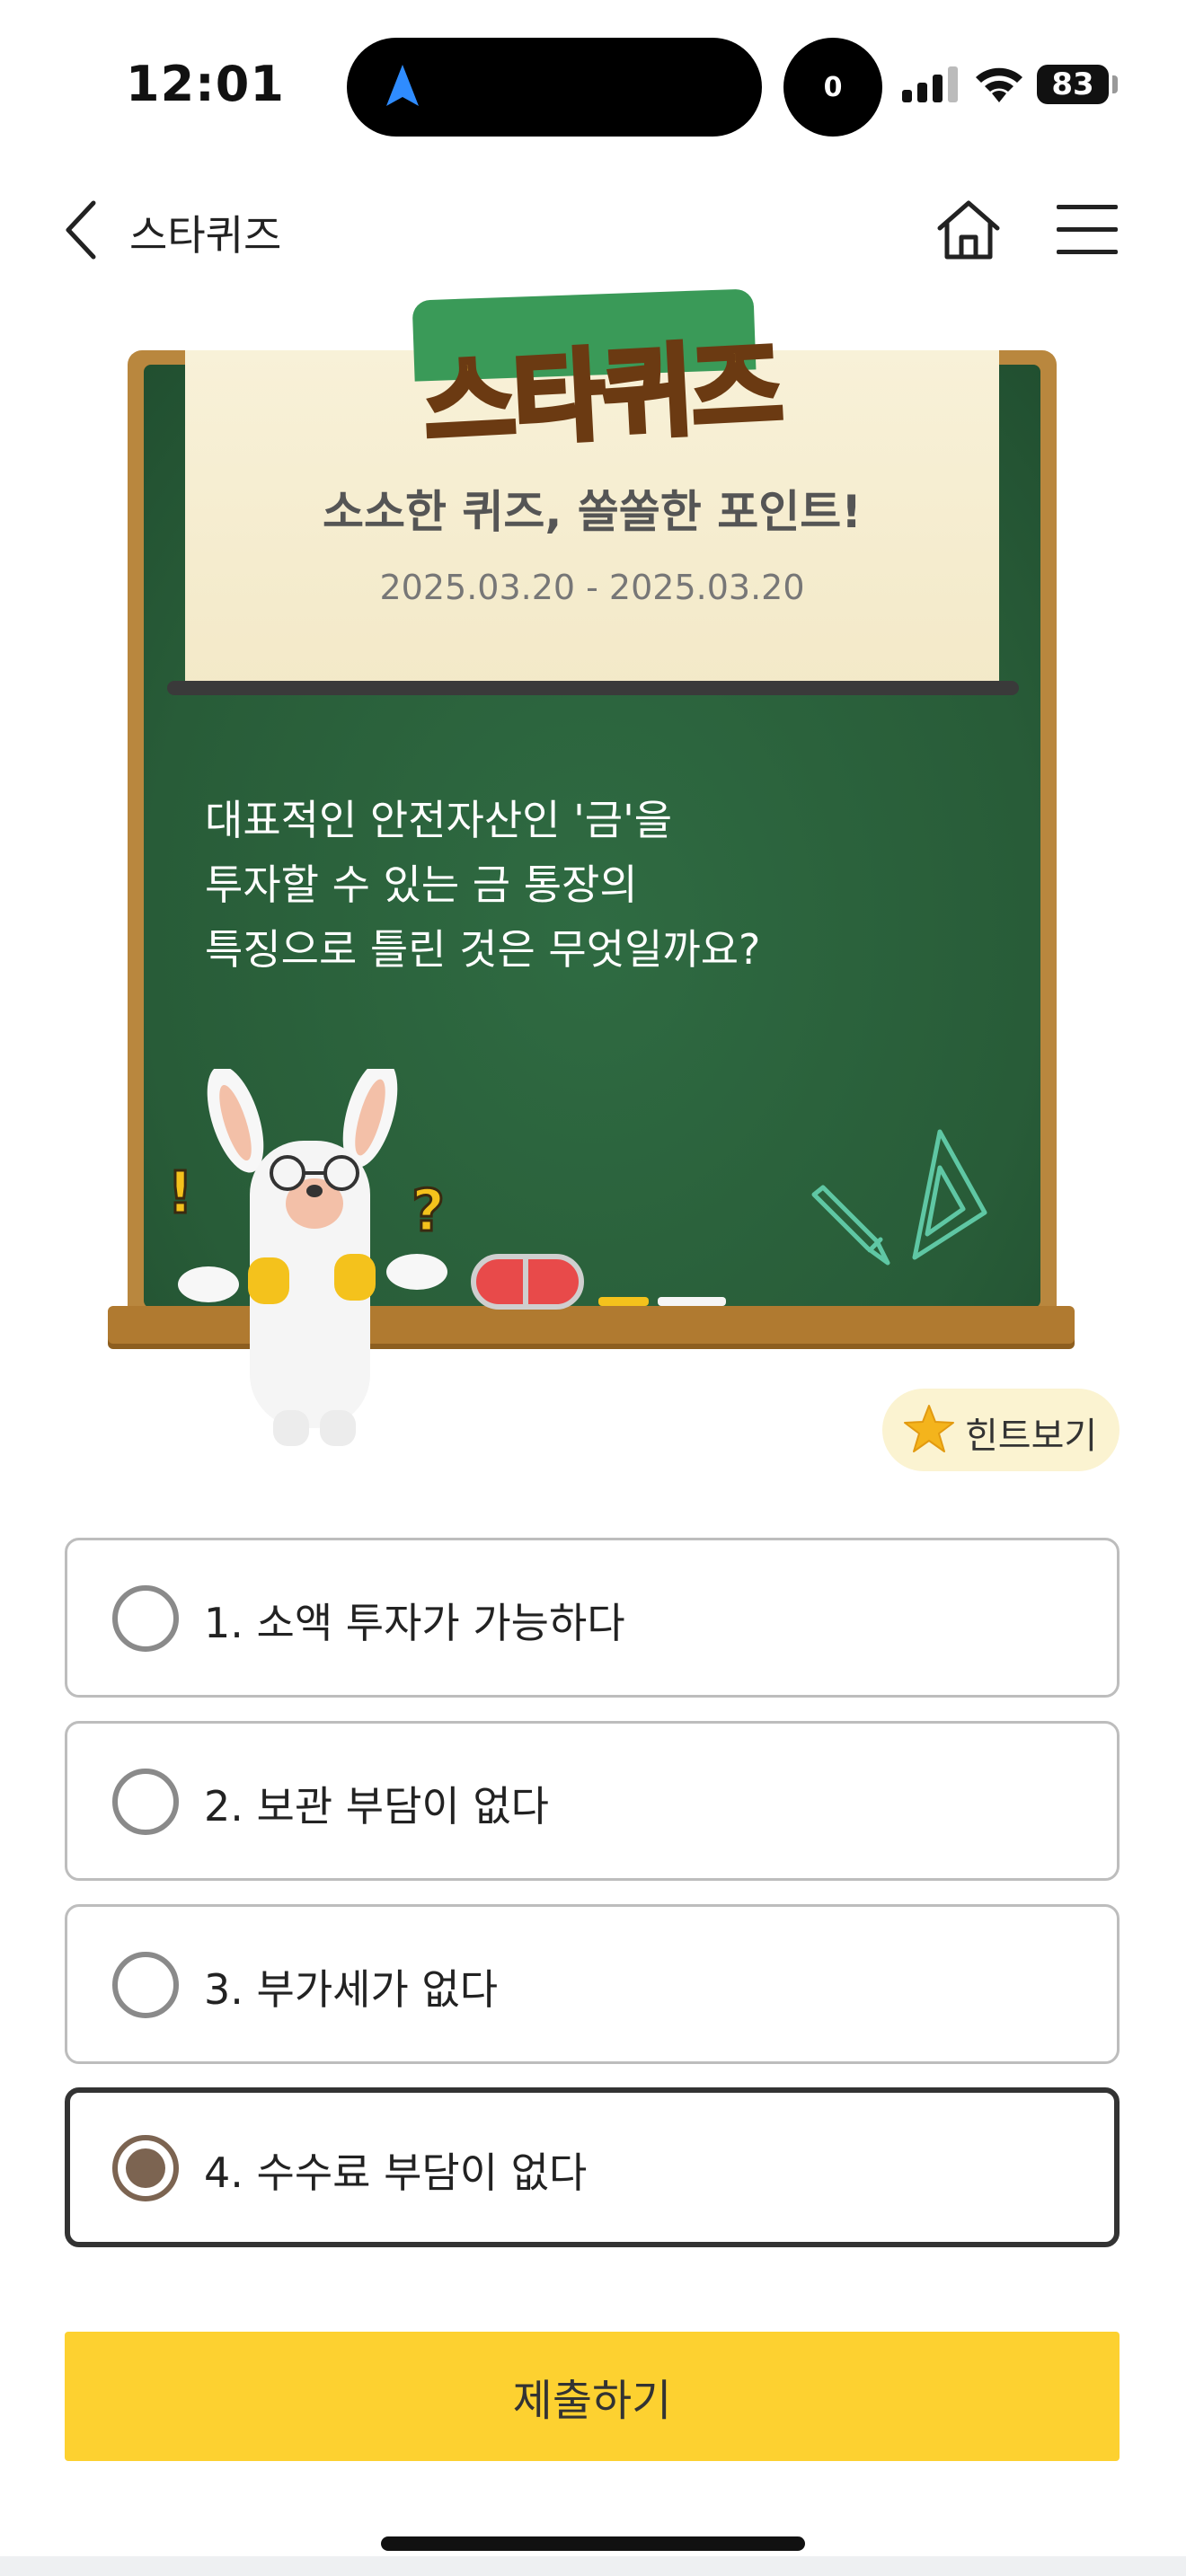 This screenshot has height=2576, width=1186. I want to click on battery-tip, so click(1115, 84).